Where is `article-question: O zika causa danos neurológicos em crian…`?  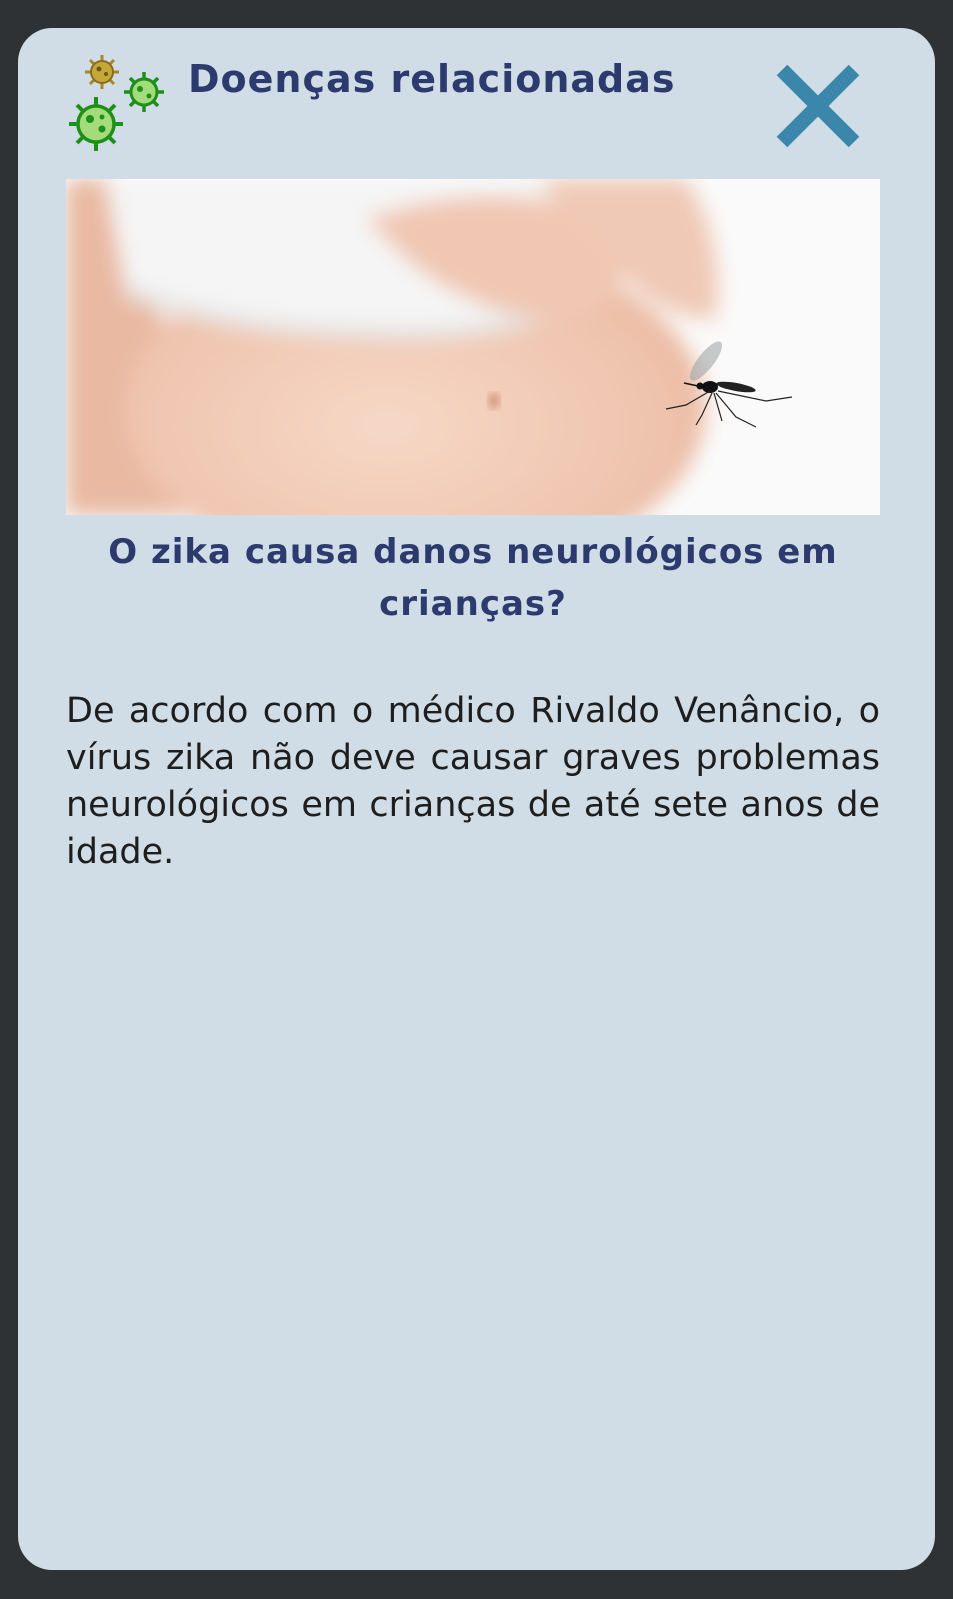
article-question: O zika causa danos neurológicos em crian… is located at coordinates (473, 578).